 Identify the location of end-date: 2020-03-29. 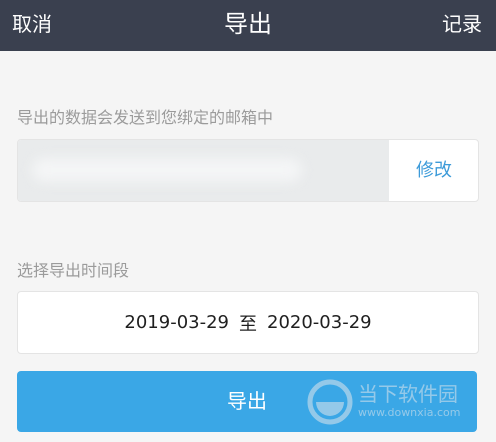
(319, 322).